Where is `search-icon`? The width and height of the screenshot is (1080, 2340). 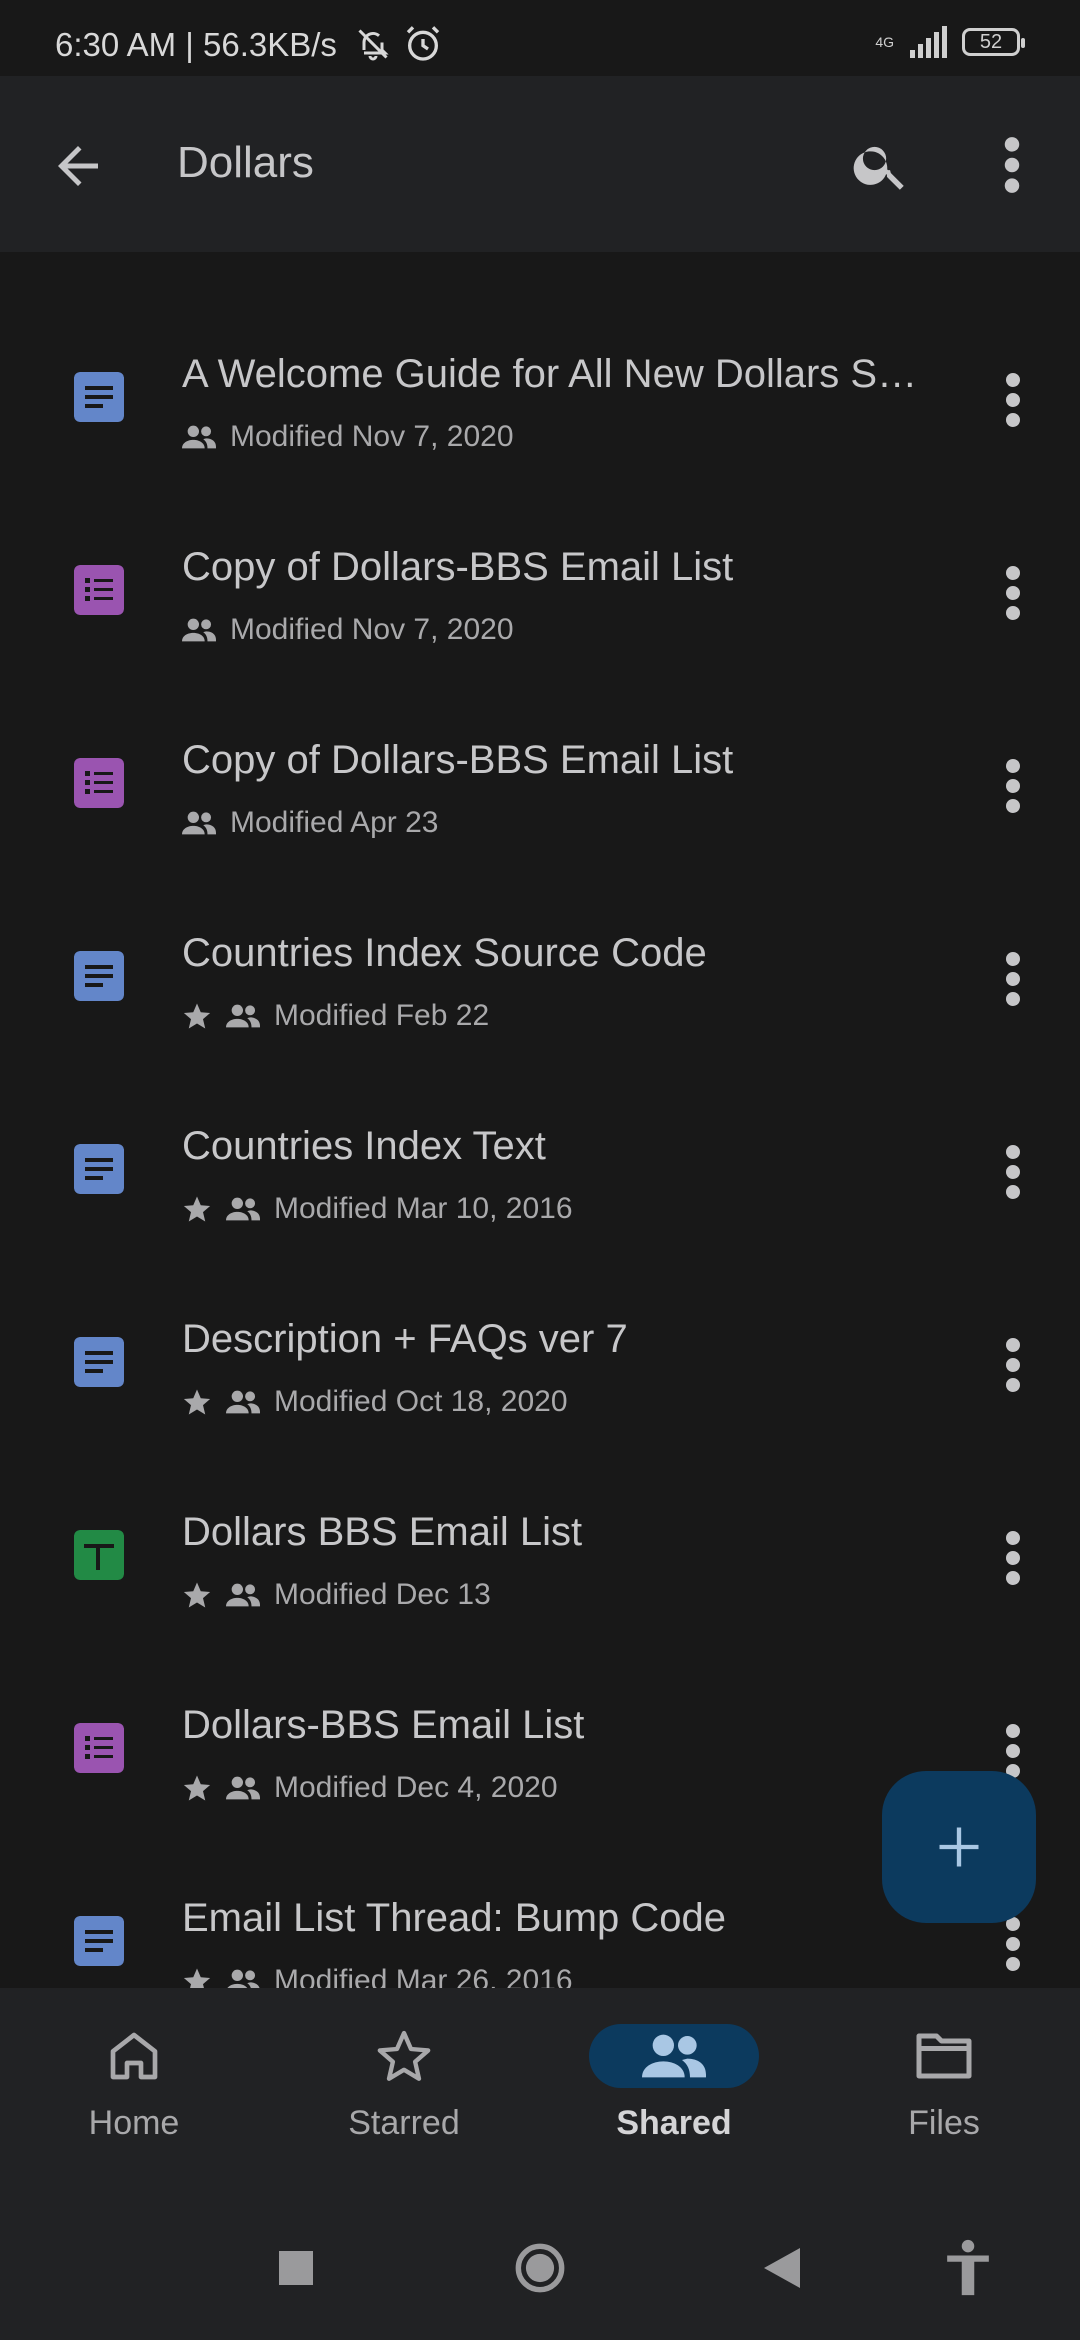
search-icon is located at coordinates (881, 165).